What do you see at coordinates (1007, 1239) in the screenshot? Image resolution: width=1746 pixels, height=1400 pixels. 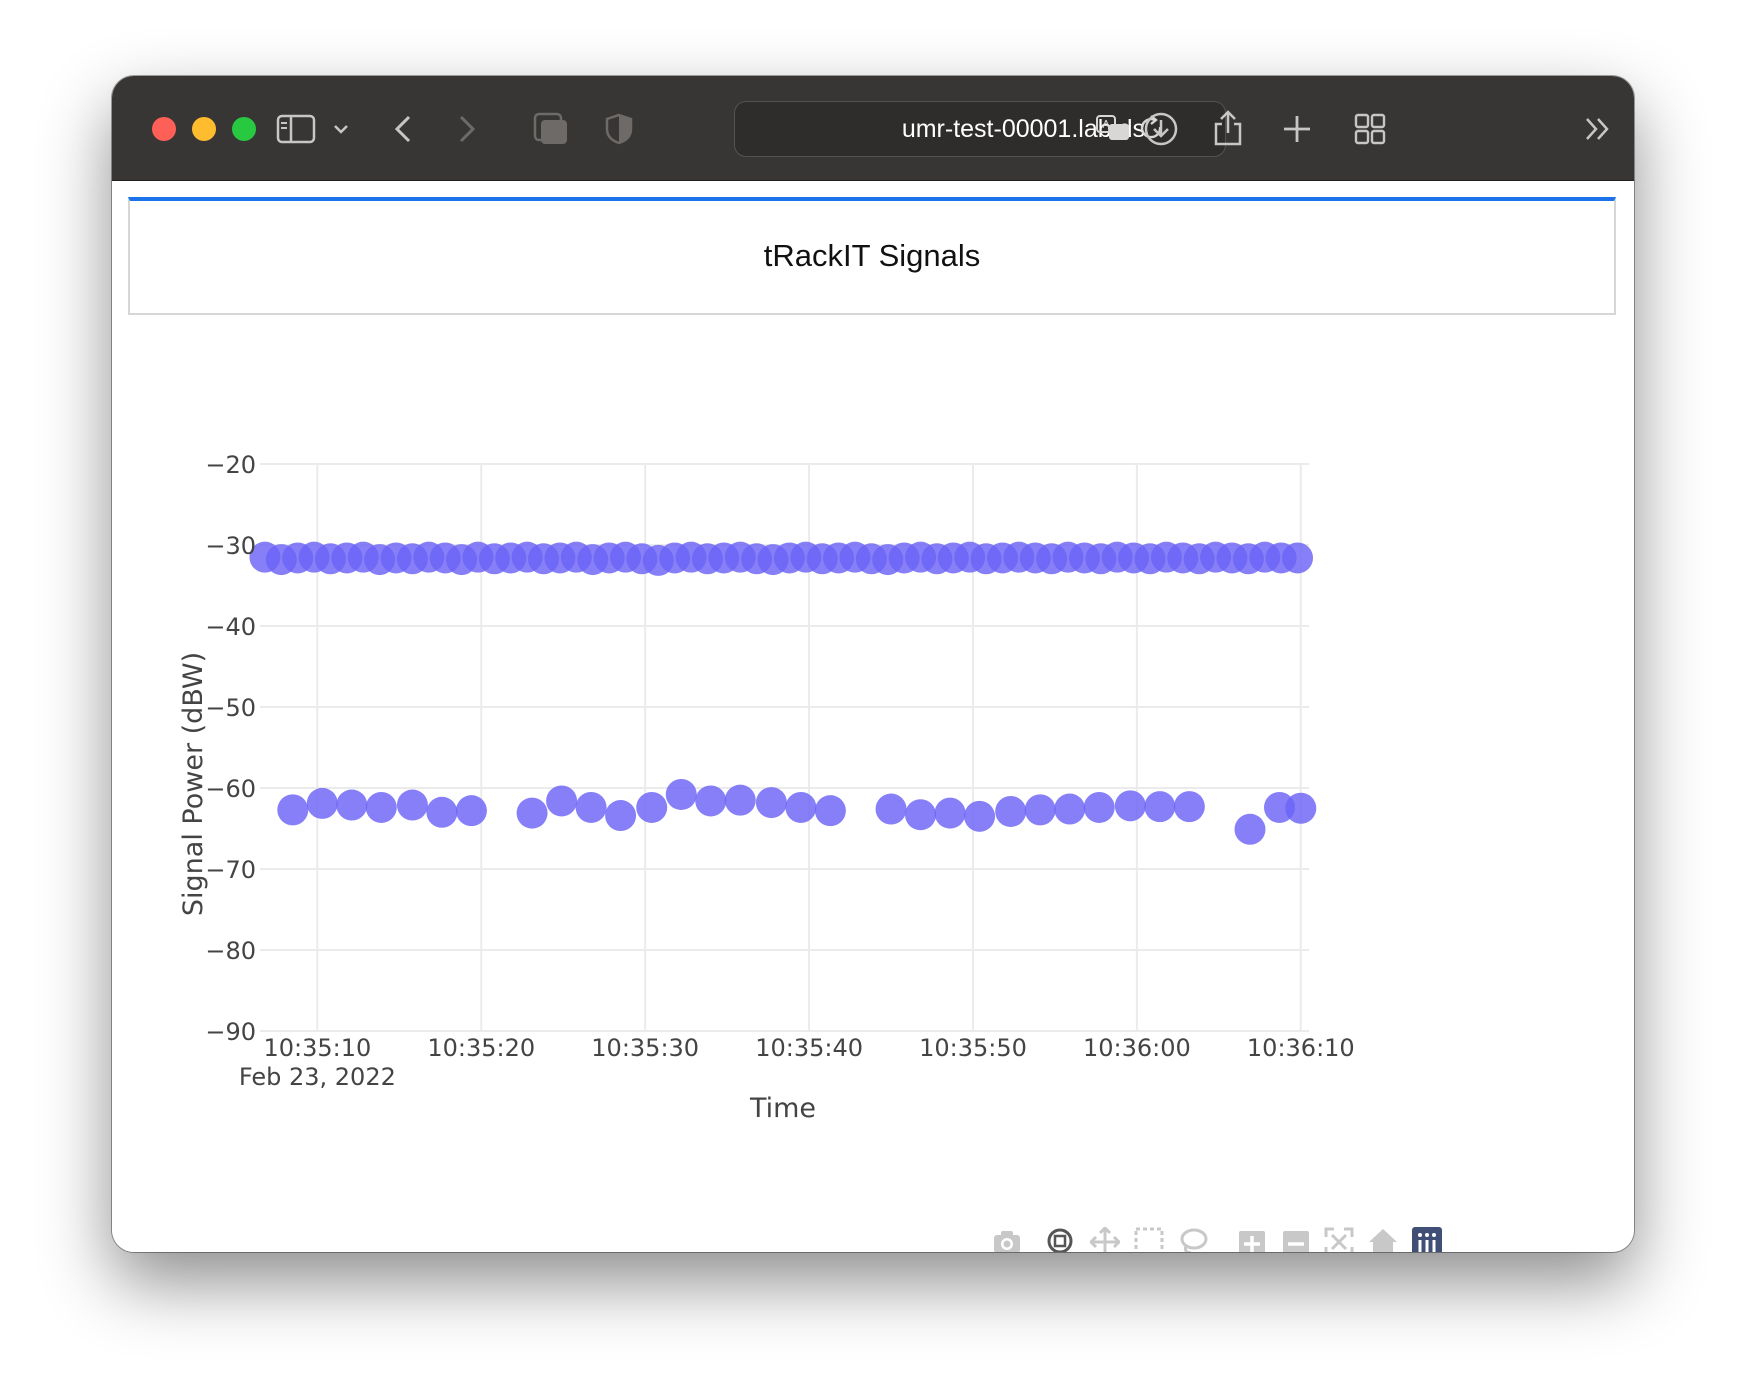 I see `camera-icon` at bounding box center [1007, 1239].